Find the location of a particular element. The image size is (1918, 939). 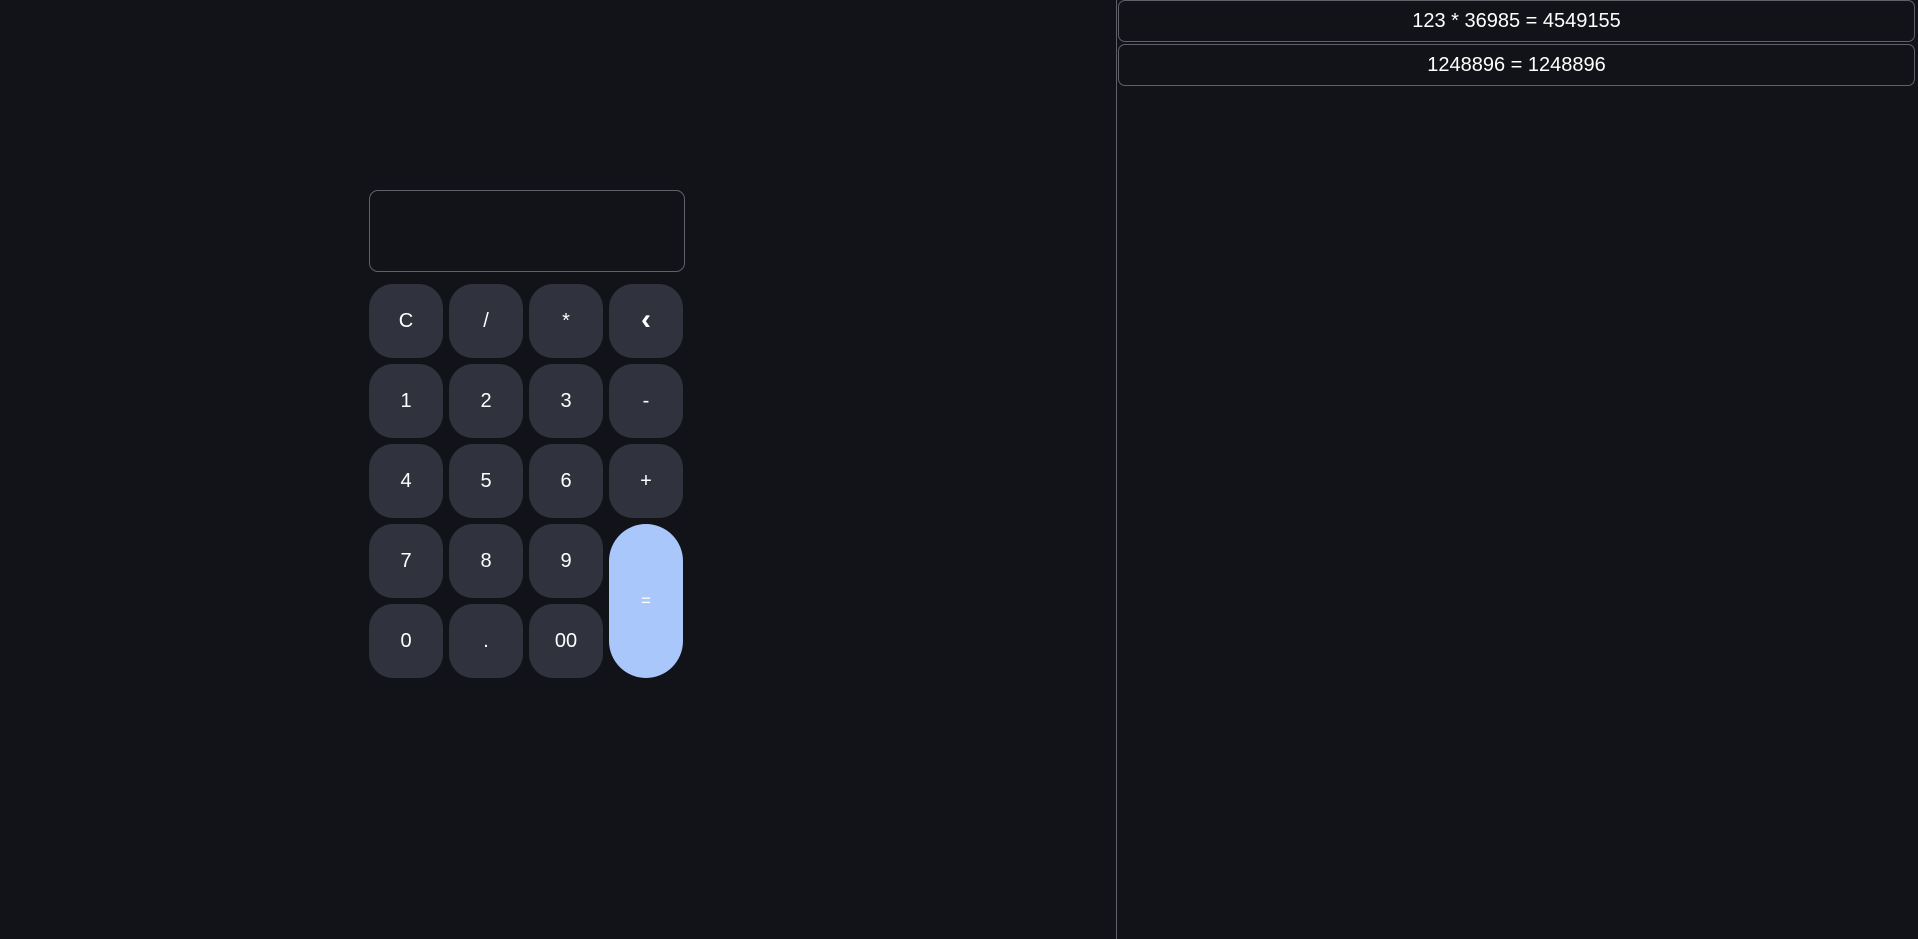

digit-5-button: 5 is located at coordinates (486, 481).